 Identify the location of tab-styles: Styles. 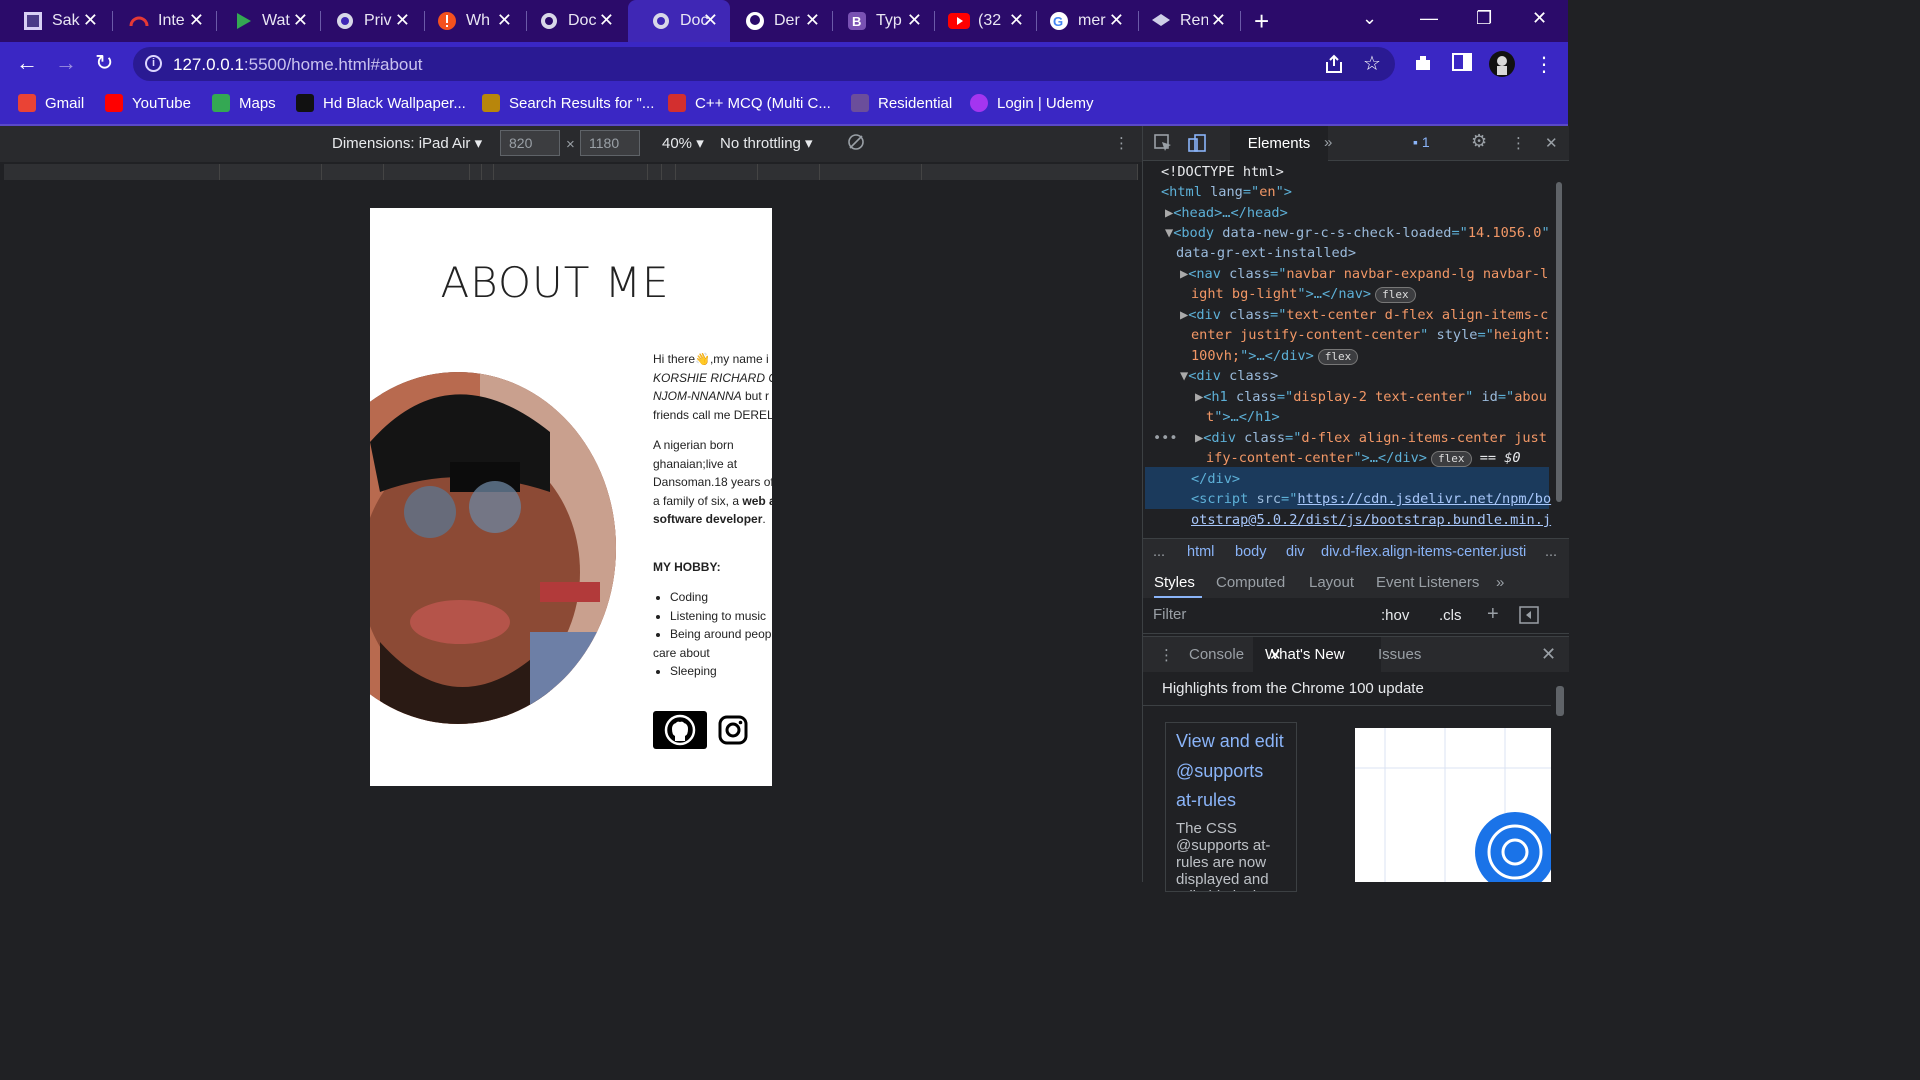
(1174, 582).